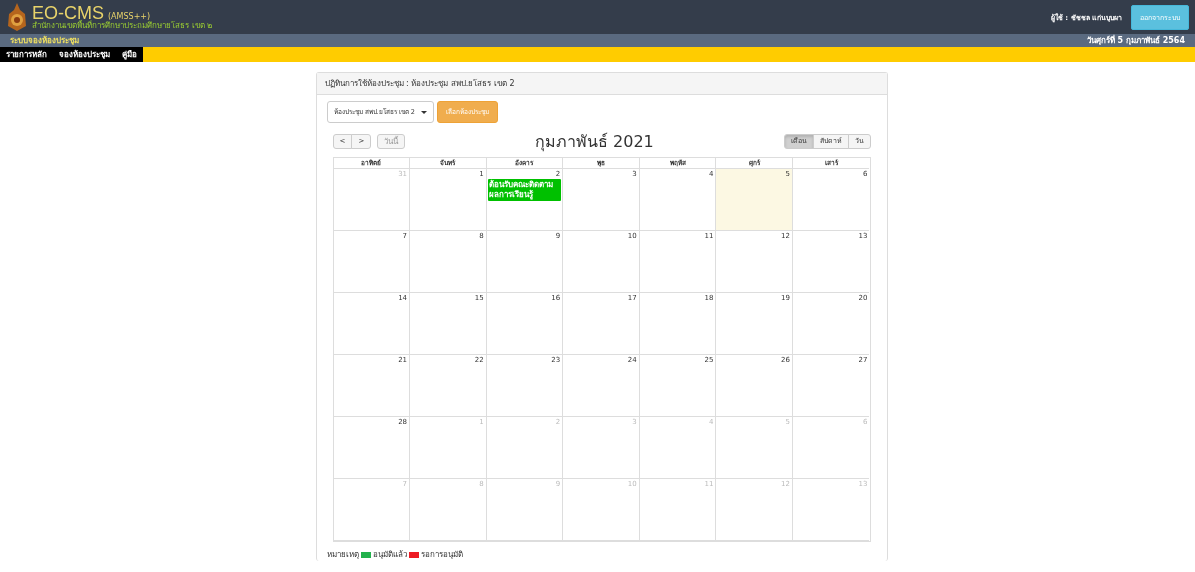  Describe the element at coordinates (17, 17) in the screenshot. I see `emblem-icon` at that location.